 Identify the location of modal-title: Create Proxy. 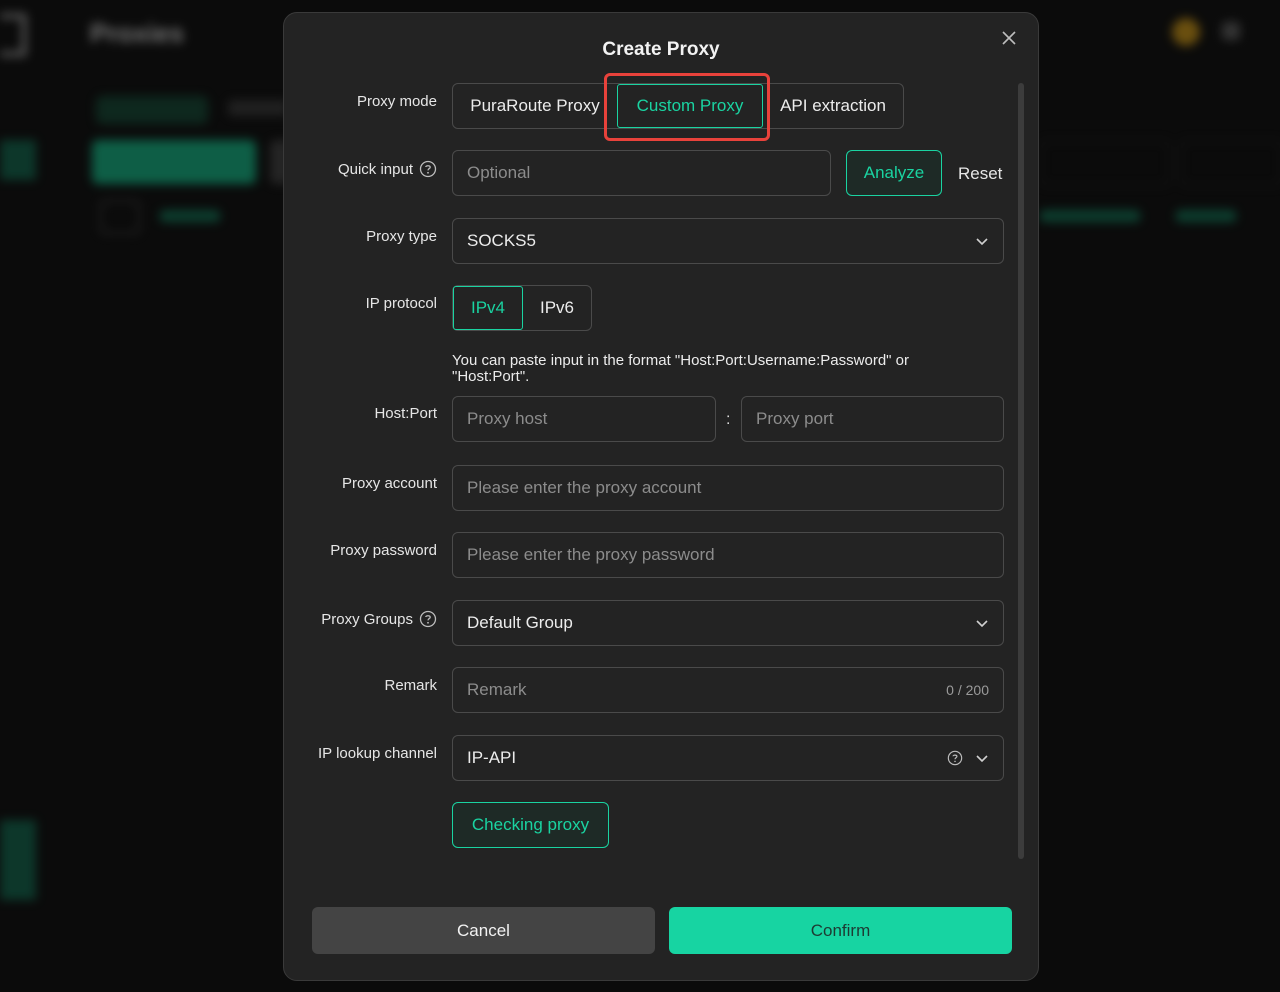
(661, 49).